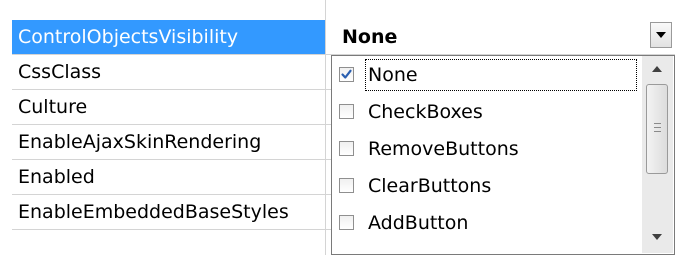 This screenshot has height=255, width=675. What do you see at coordinates (168, 72) in the screenshot?
I see `property-name: CssClass` at bounding box center [168, 72].